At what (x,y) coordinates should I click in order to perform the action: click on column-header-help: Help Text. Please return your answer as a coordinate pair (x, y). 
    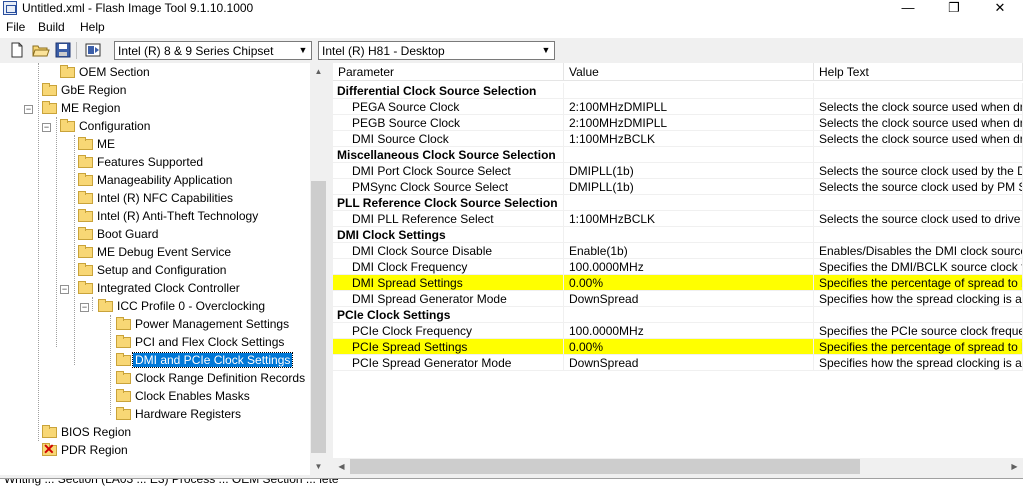
    Looking at the image, I should click on (918, 72).